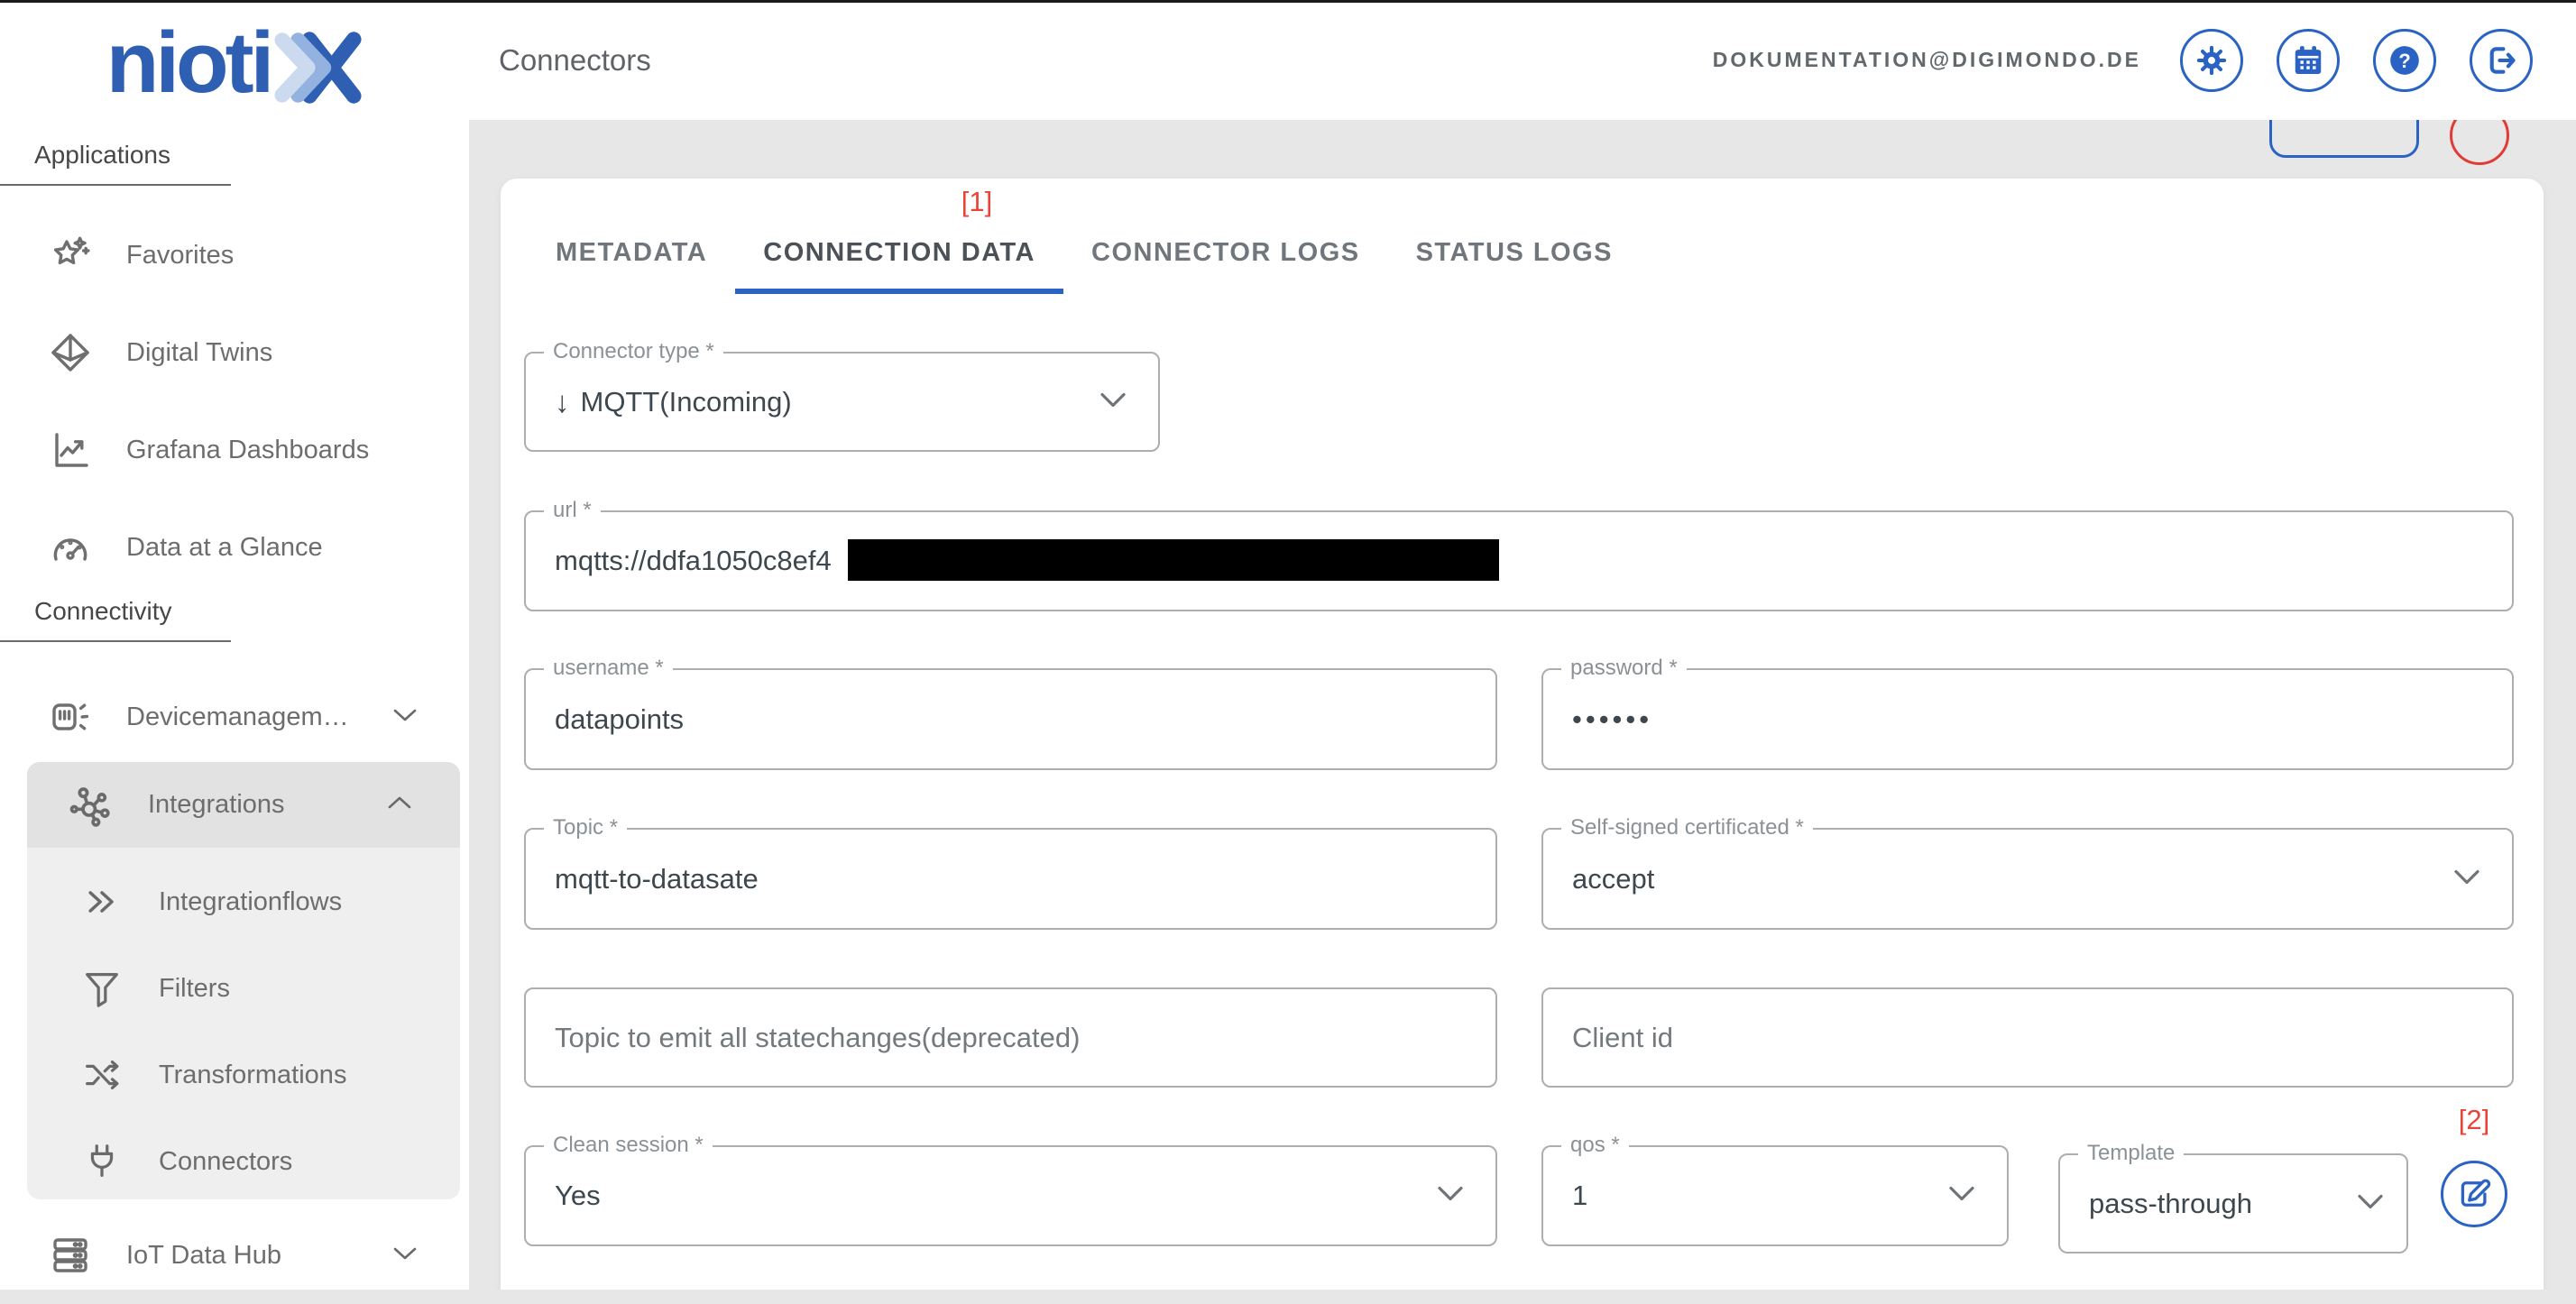 The image size is (2576, 1304). Describe the element at coordinates (1173, 560) in the screenshot. I see `redaction-overlay` at that location.